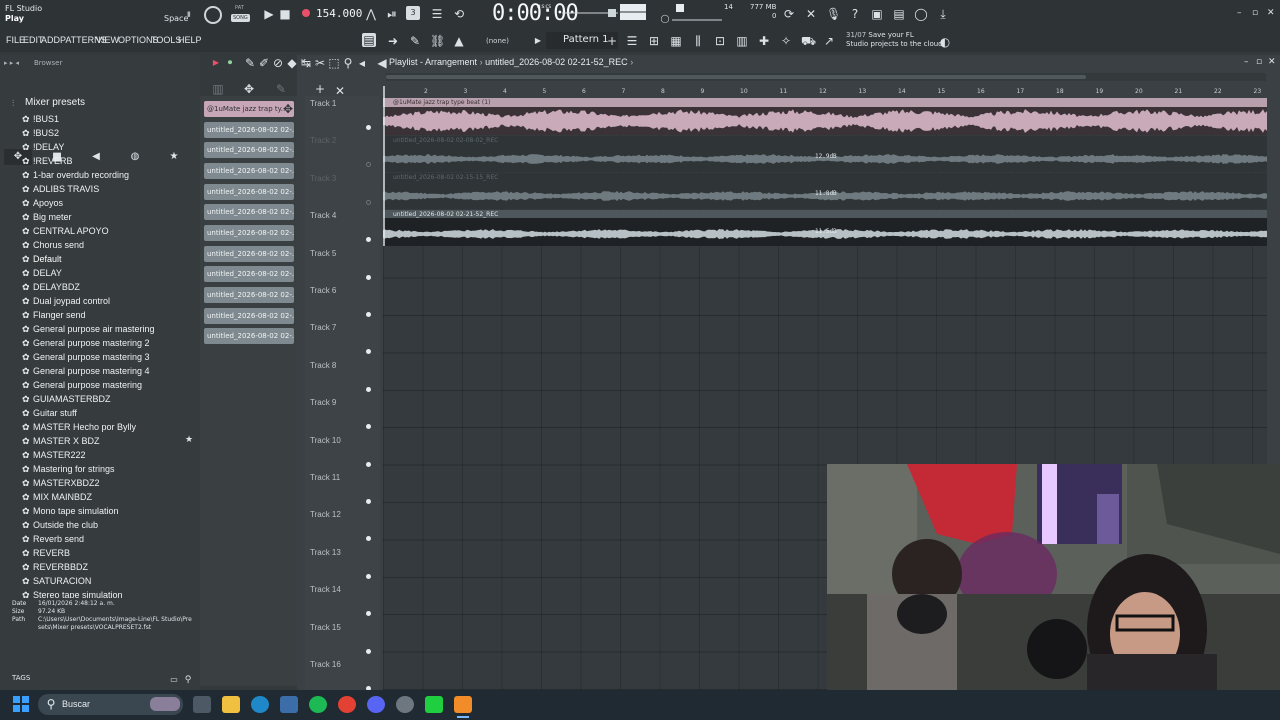 This screenshot has width=1280, height=720. Describe the element at coordinates (110, 203) in the screenshot. I see `preset-item: ✿ Apoyos` at that location.